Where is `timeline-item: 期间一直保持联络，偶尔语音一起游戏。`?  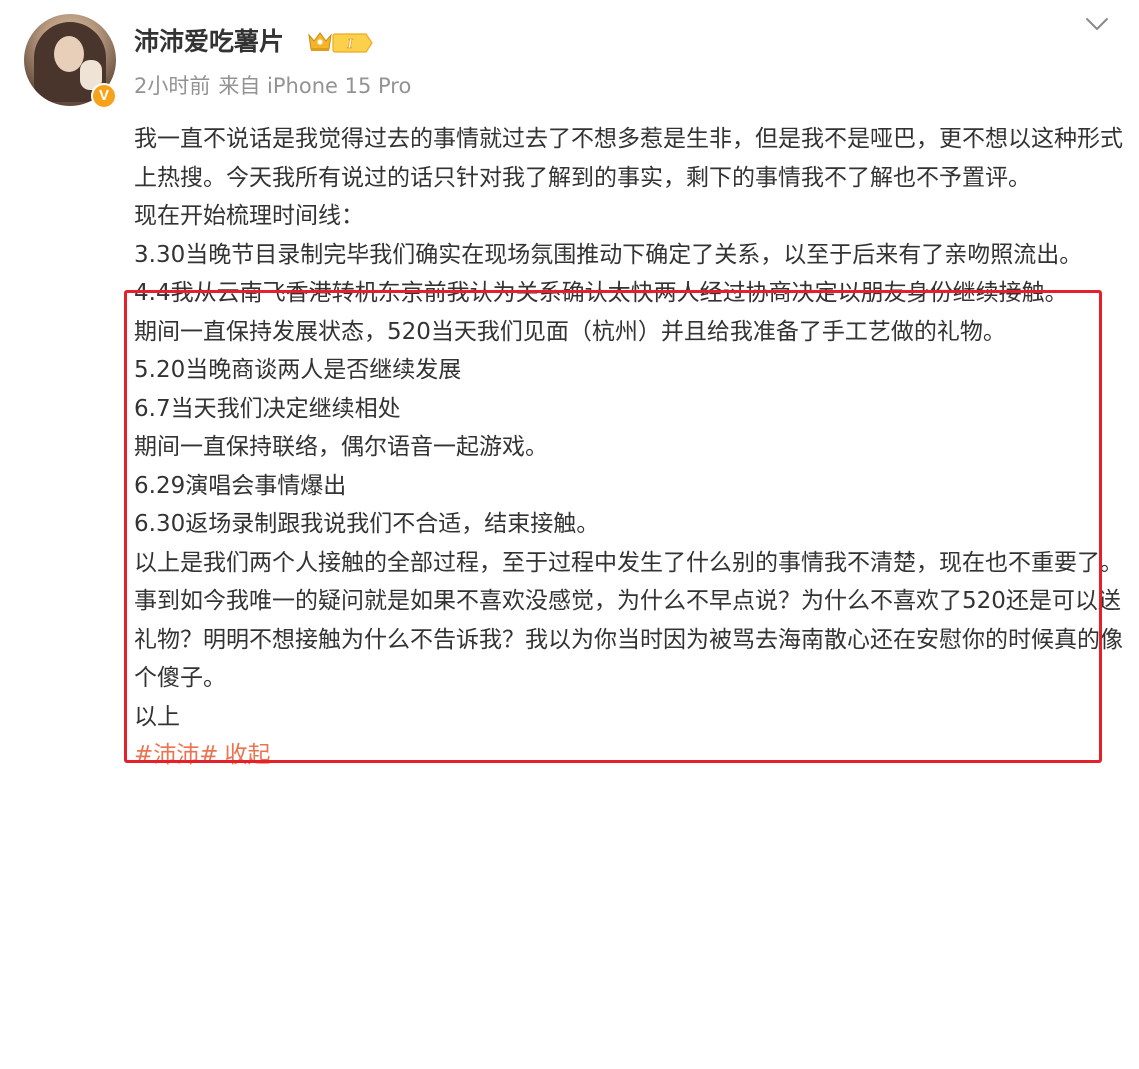 timeline-item: 期间一直保持联络，偶尔语音一起游戏。 is located at coordinates (341, 447).